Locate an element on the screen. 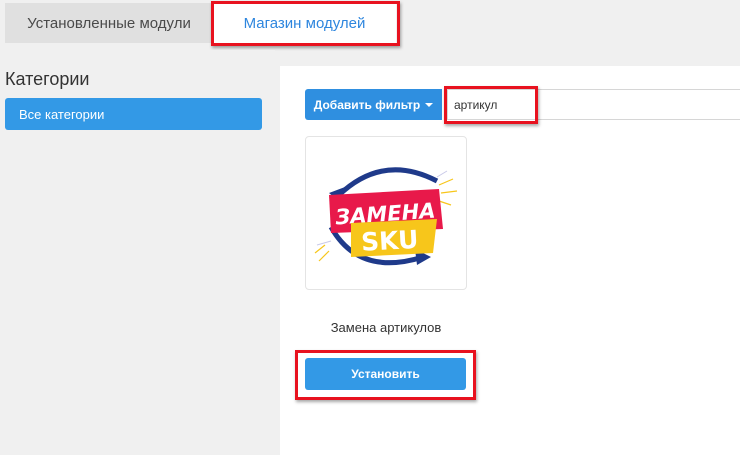  categories-title: Категории is located at coordinates (47, 79).